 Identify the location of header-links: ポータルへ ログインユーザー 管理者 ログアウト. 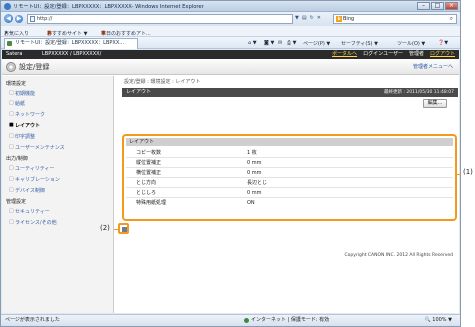
(393, 54).